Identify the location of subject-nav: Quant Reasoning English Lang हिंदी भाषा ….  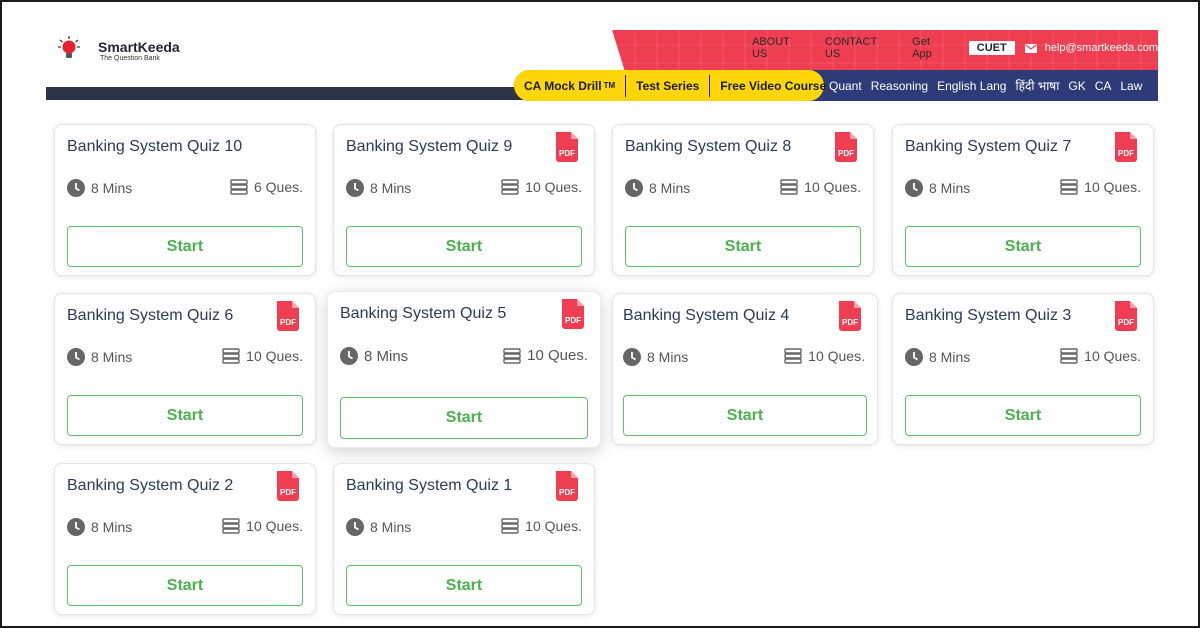
(990, 85).